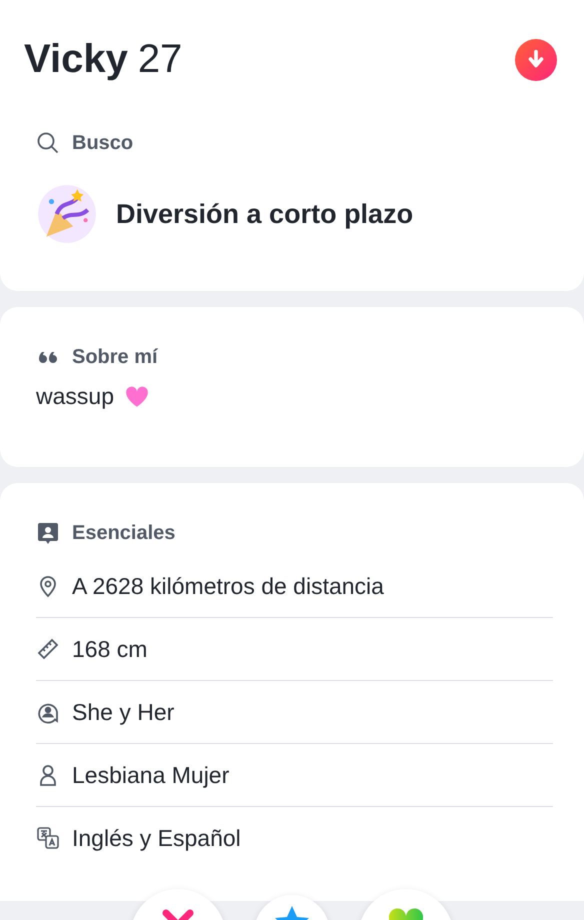 This screenshot has height=920, width=584. What do you see at coordinates (156, 838) in the screenshot?
I see `essential-text: Inglés y Español` at bounding box center [156, 838].